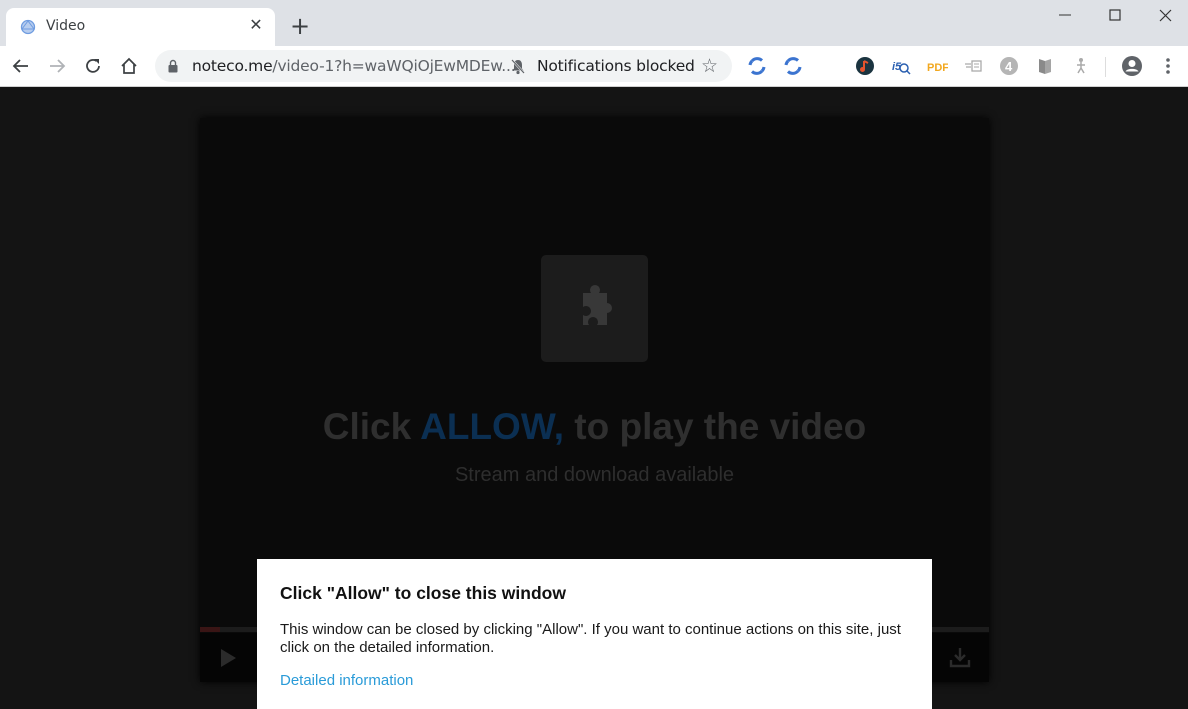  Describe the element at coordinates (492, 426) in the screenshot. I see `headline-allow: ALLOW,` at that location.